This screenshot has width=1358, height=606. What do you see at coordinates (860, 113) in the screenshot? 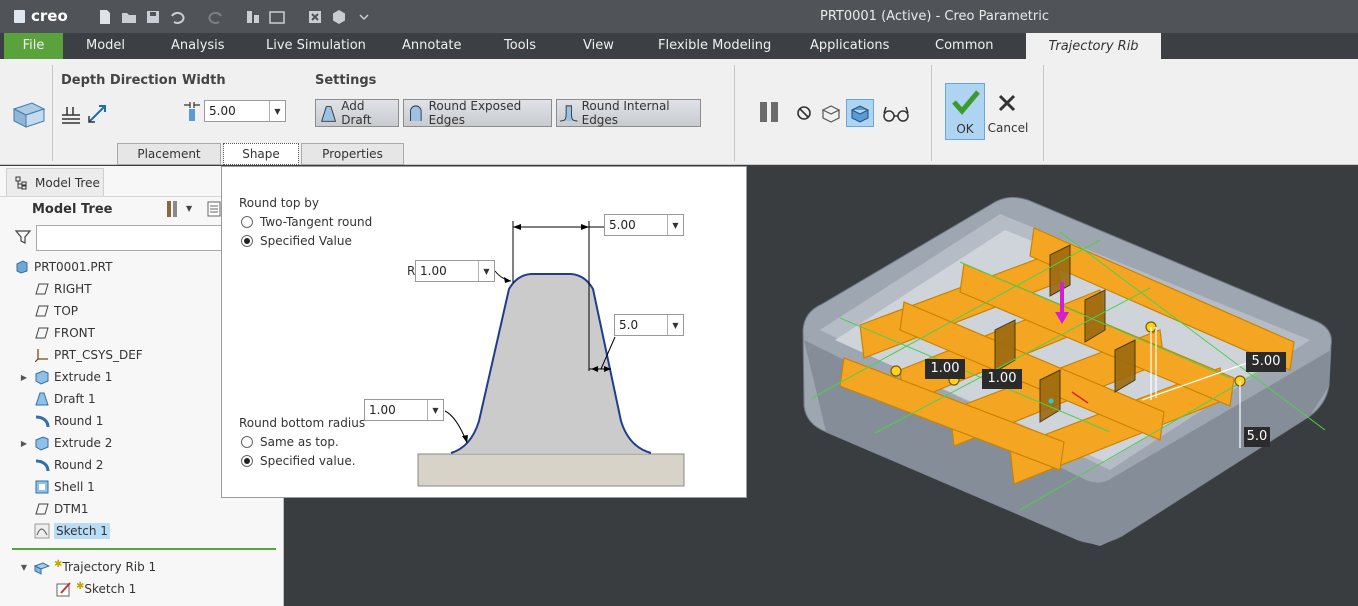
I see `verification-mode-button` at bounding box center [860, 113].